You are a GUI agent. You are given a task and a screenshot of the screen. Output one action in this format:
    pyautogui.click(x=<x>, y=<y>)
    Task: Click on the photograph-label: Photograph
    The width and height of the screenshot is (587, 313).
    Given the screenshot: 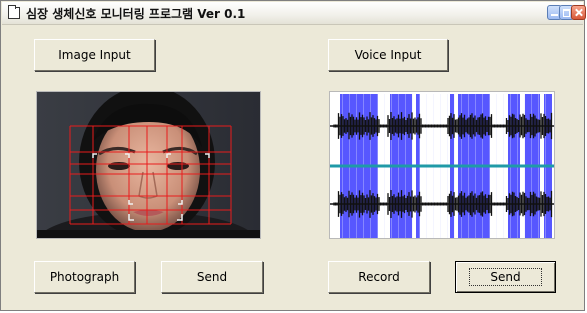 What is the action you would take?
    pyautogui.click(x=84, y=277)
    